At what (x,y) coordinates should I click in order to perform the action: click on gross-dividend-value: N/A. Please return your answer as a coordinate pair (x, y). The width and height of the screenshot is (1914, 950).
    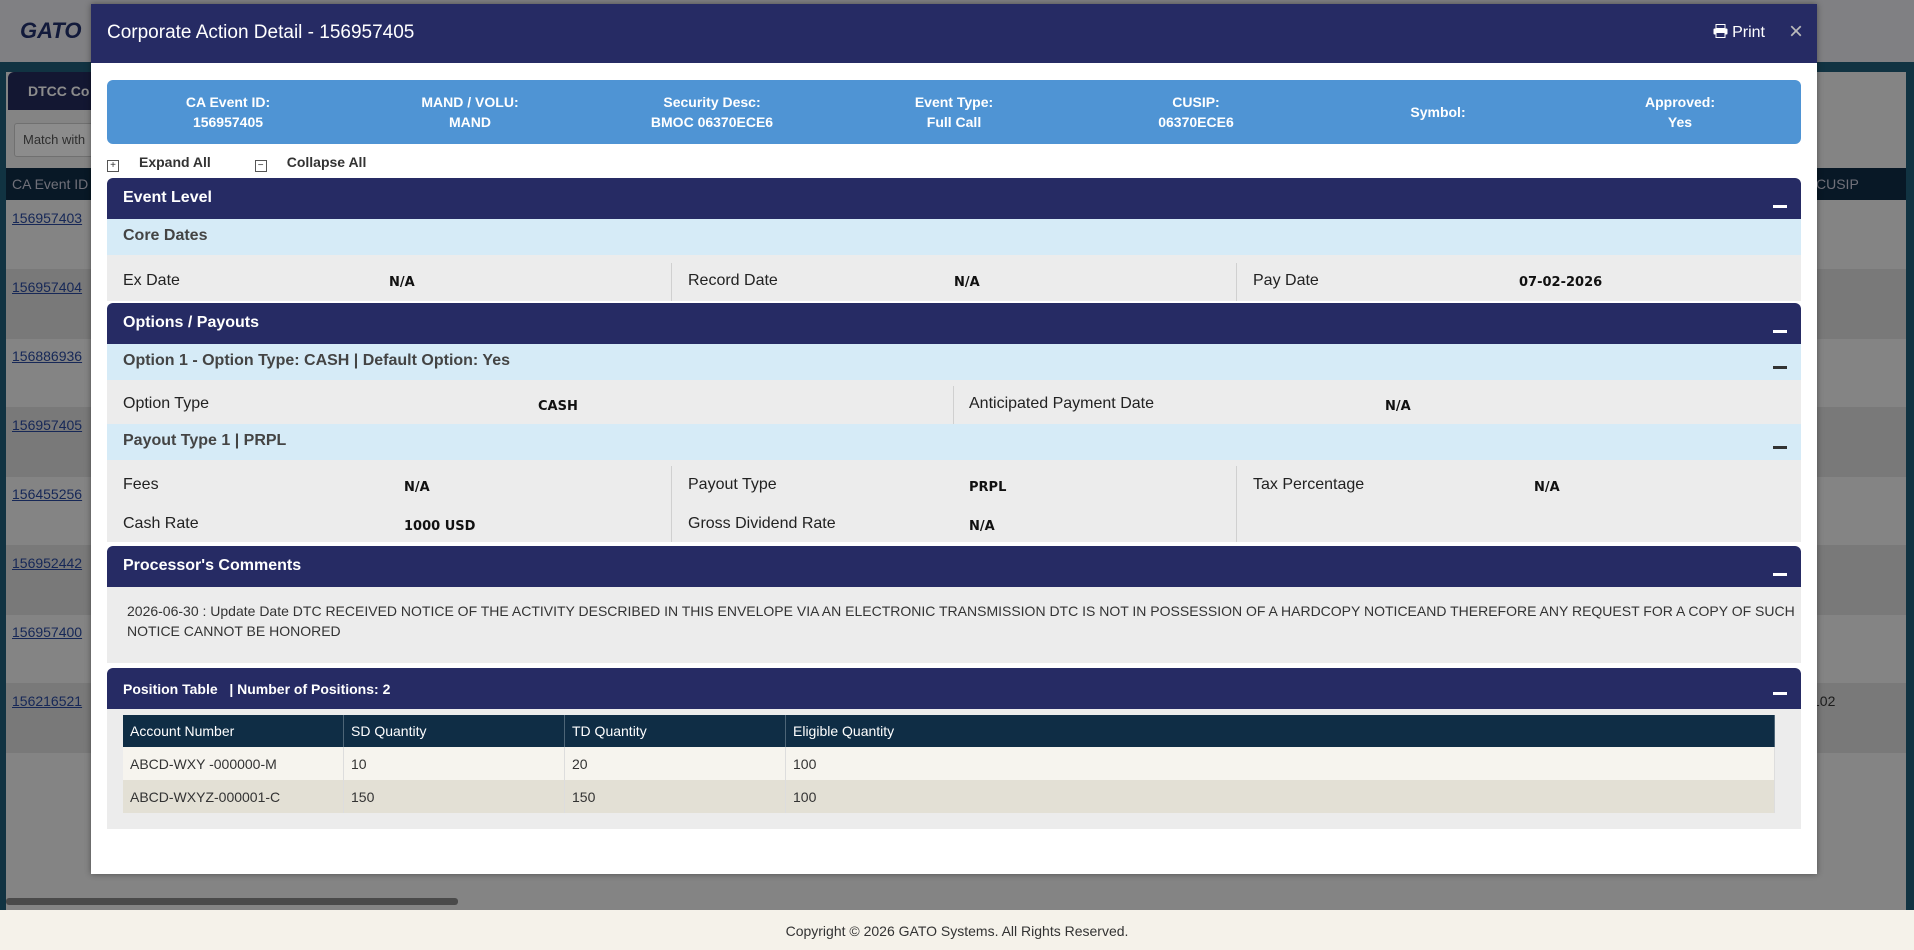
    Looking at the image, I should click on (982, 526).